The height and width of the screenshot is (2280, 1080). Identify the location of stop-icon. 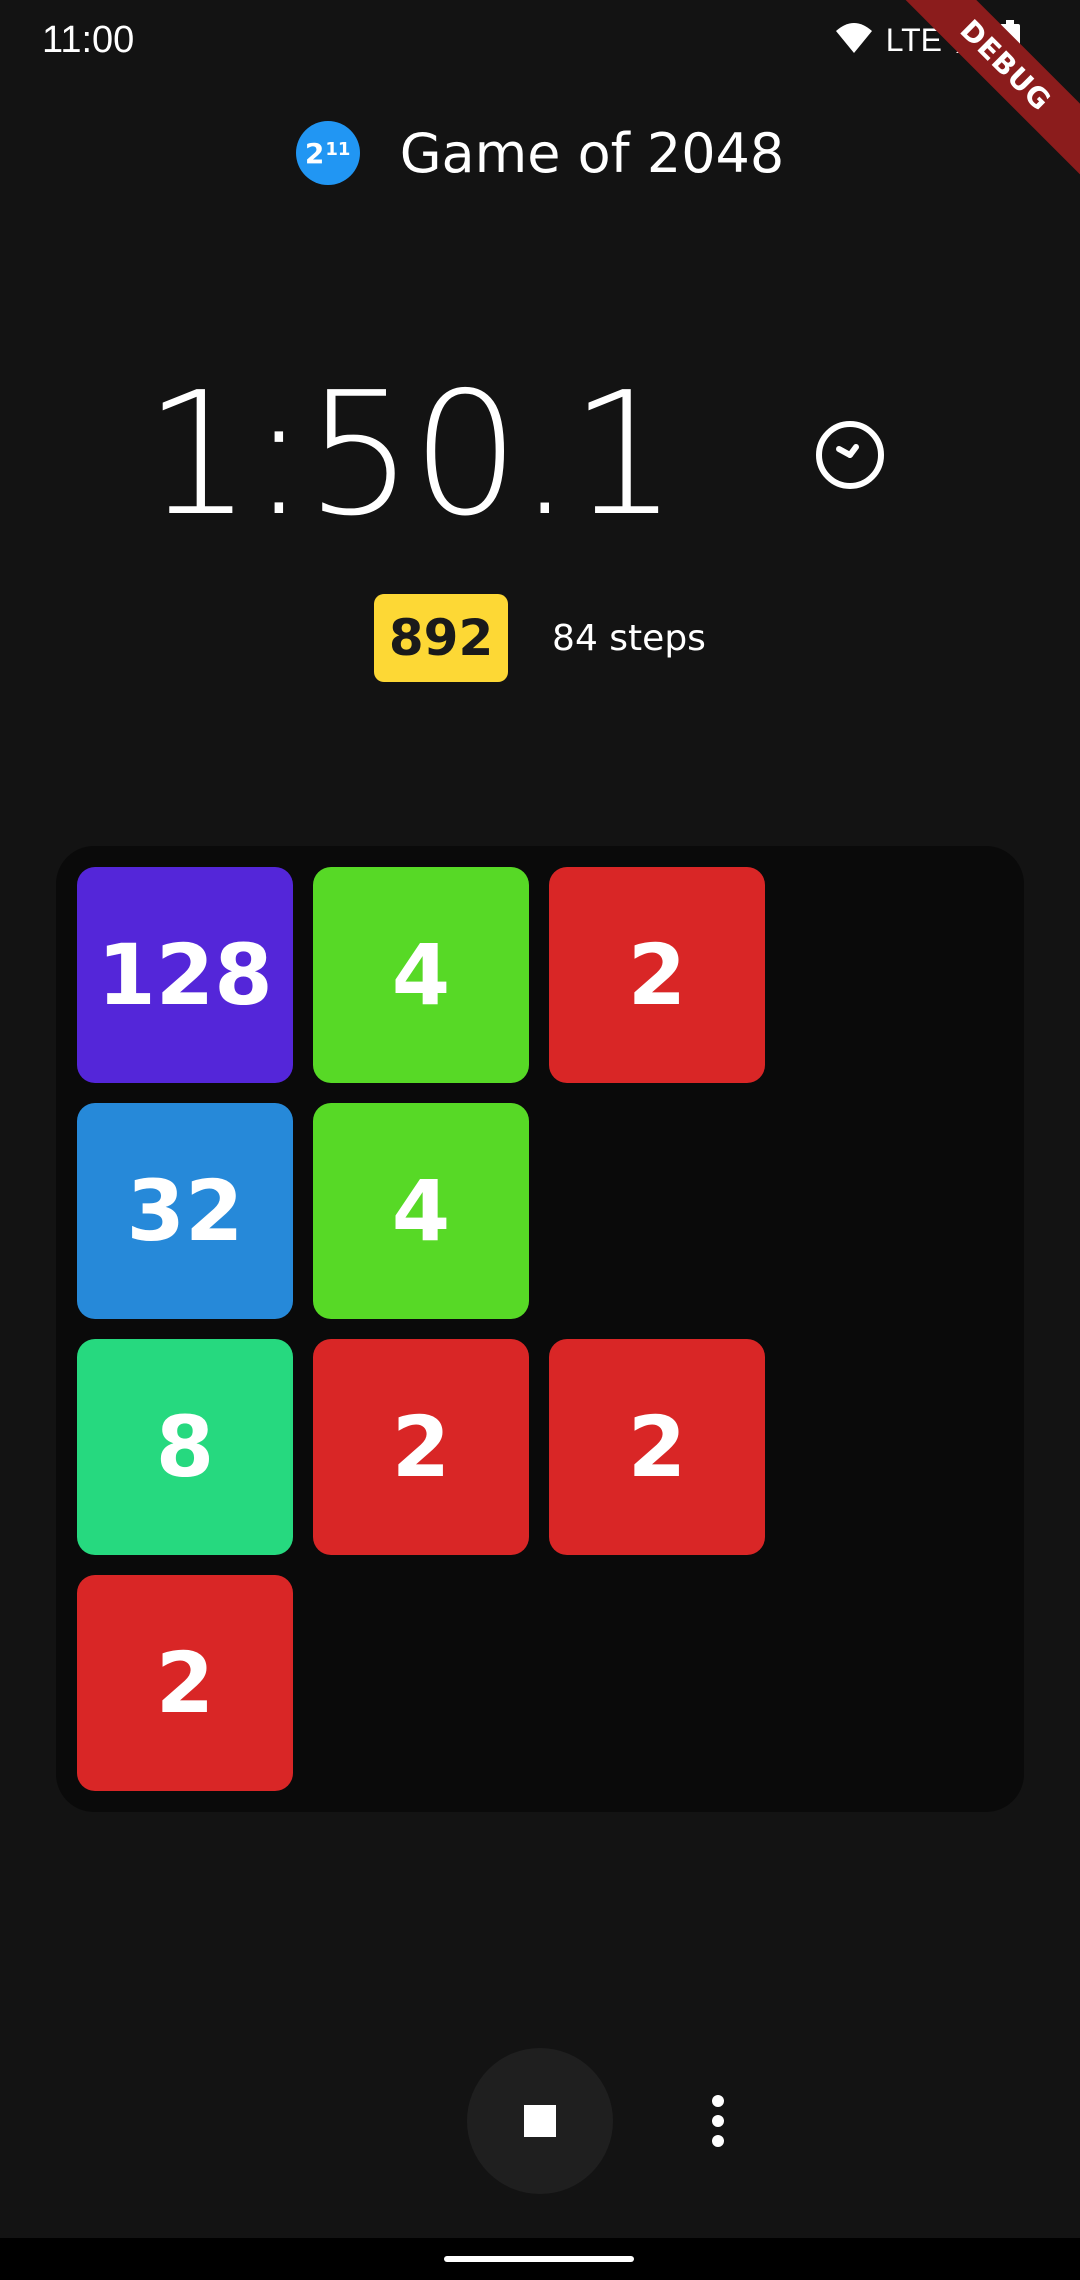
(540, 2121).